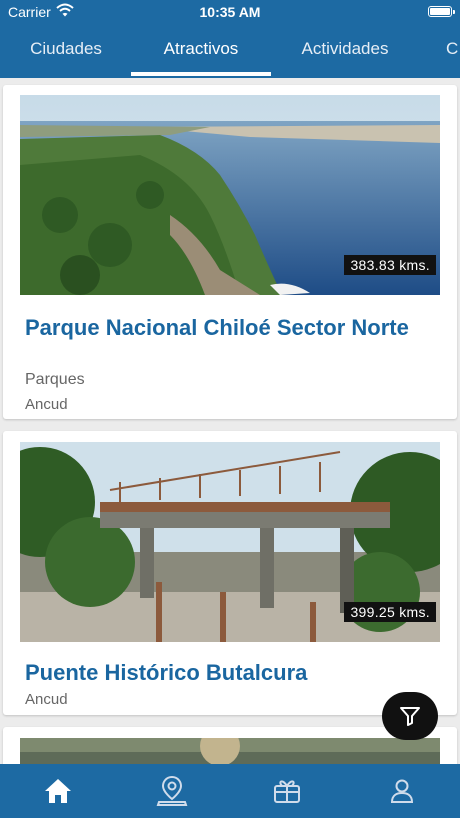 This screenshot has width=460, height=818. Describe the element at coordinates (230, 791) in the screenshot. I see `bottom-nav` at that location.